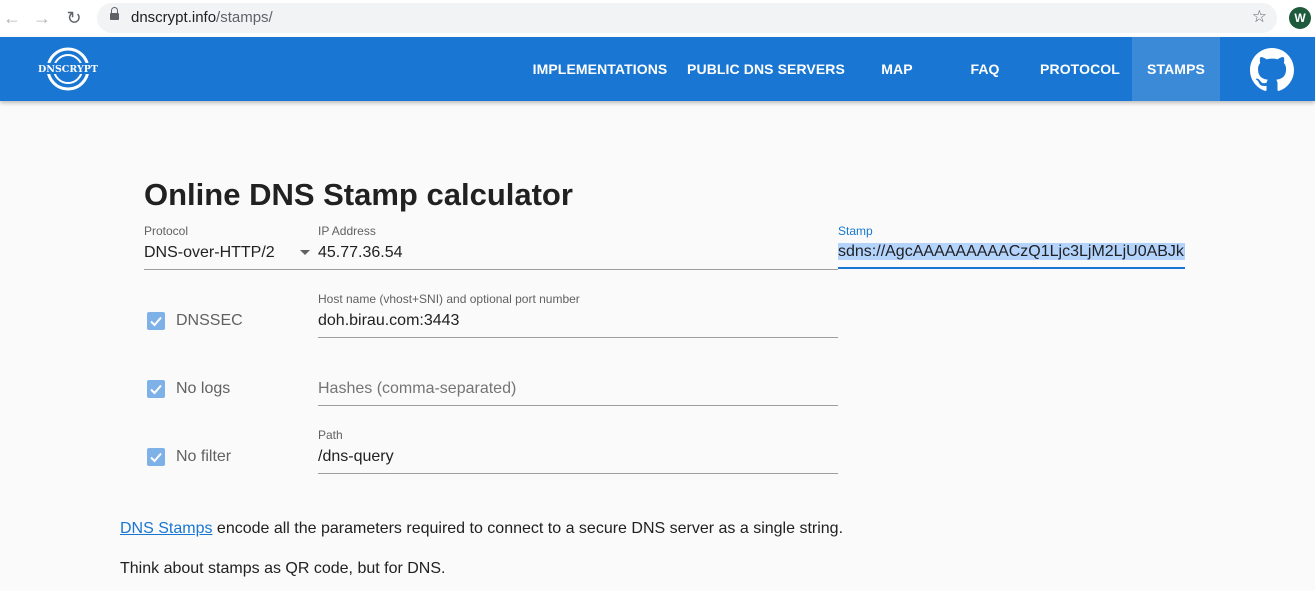 Image resolution: width=1315 pixels, height=591 pixels. What do you see at coordinates (166, 231) in the screenshot?
I see `protocol-label: Protocol` at bounding box center [166, 231].